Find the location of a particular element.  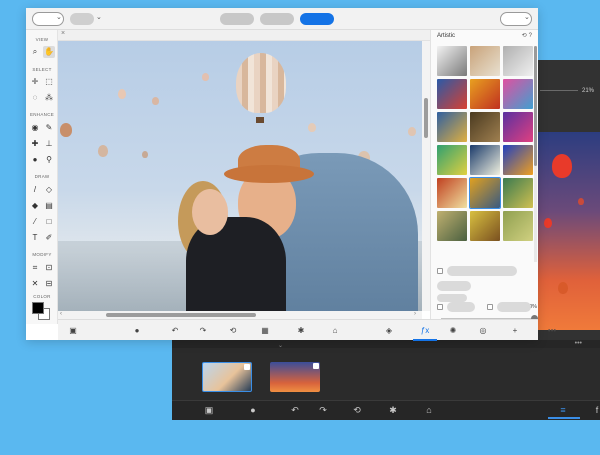

bucket-icon: ◆ is located at coordinates (35, 206).